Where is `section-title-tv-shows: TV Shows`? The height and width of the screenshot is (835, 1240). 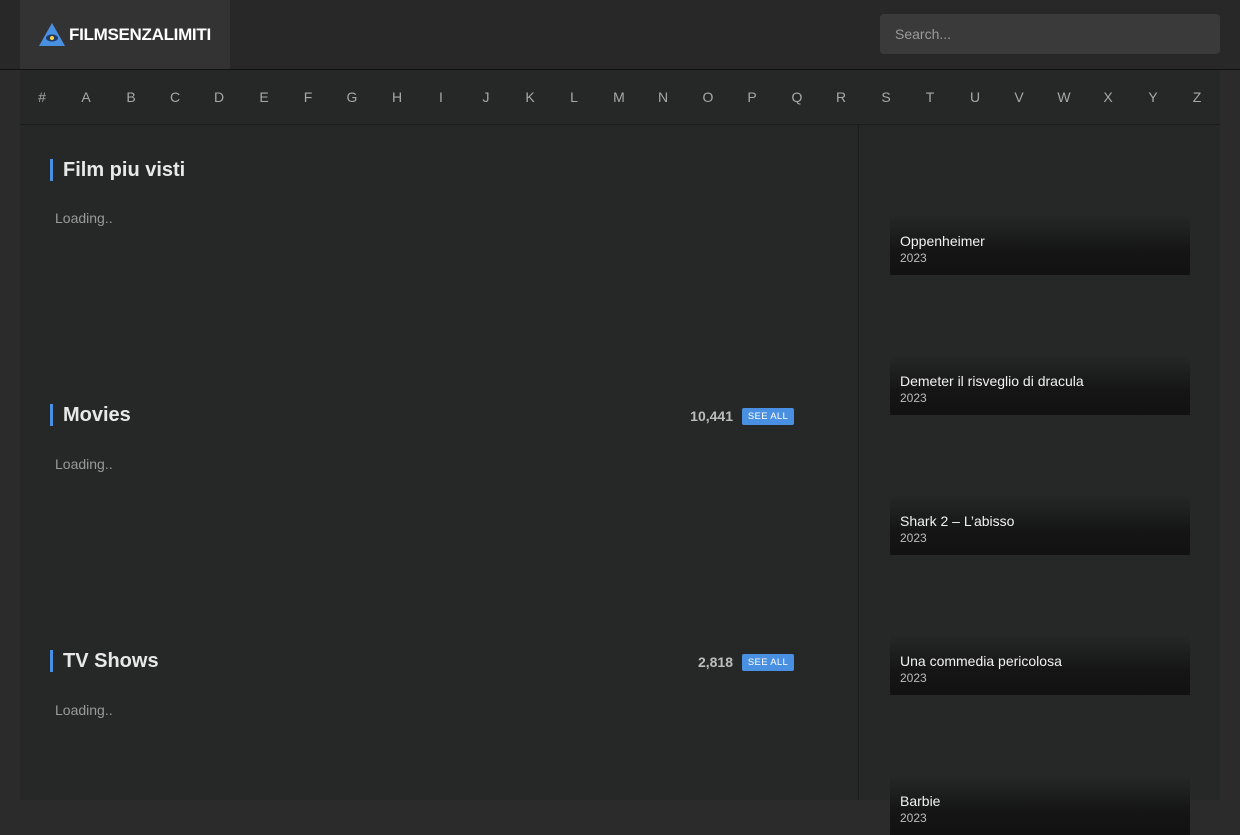
section-title-tv-shows: TV Shows is located at coordinates (104, 661).